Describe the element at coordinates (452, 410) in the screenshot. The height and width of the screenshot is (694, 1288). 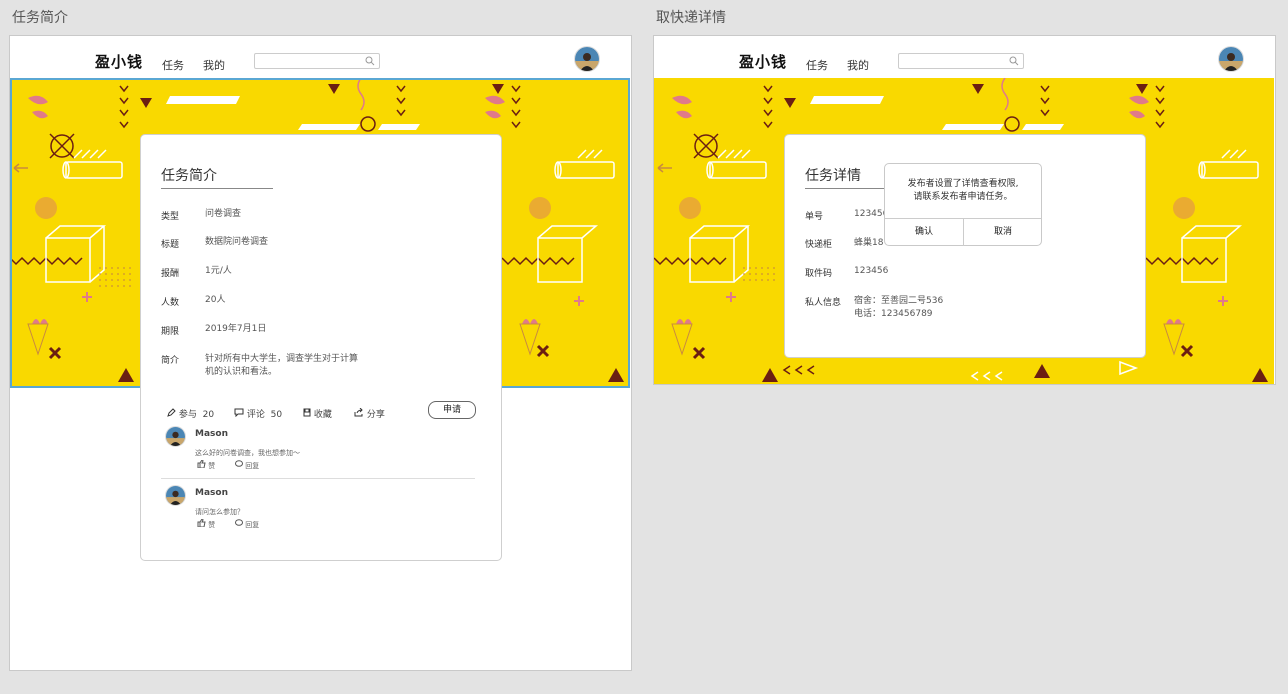
I see `apply-button: 申请` at that location.